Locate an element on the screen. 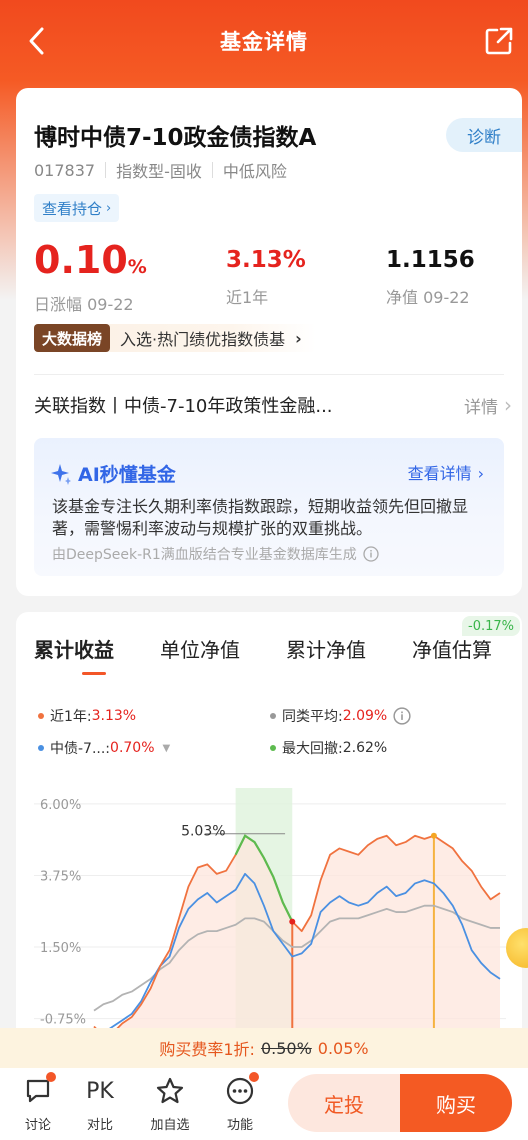 This screenshot has height=1140, width=528. legend-index: 中债-7...: 0.70% ▼ is located at coordinates (104, 748).